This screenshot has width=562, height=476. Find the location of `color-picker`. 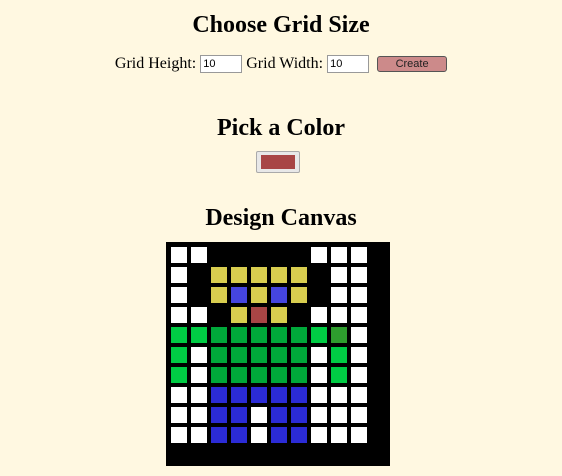

color-picker is located at coordinates (278, 162).